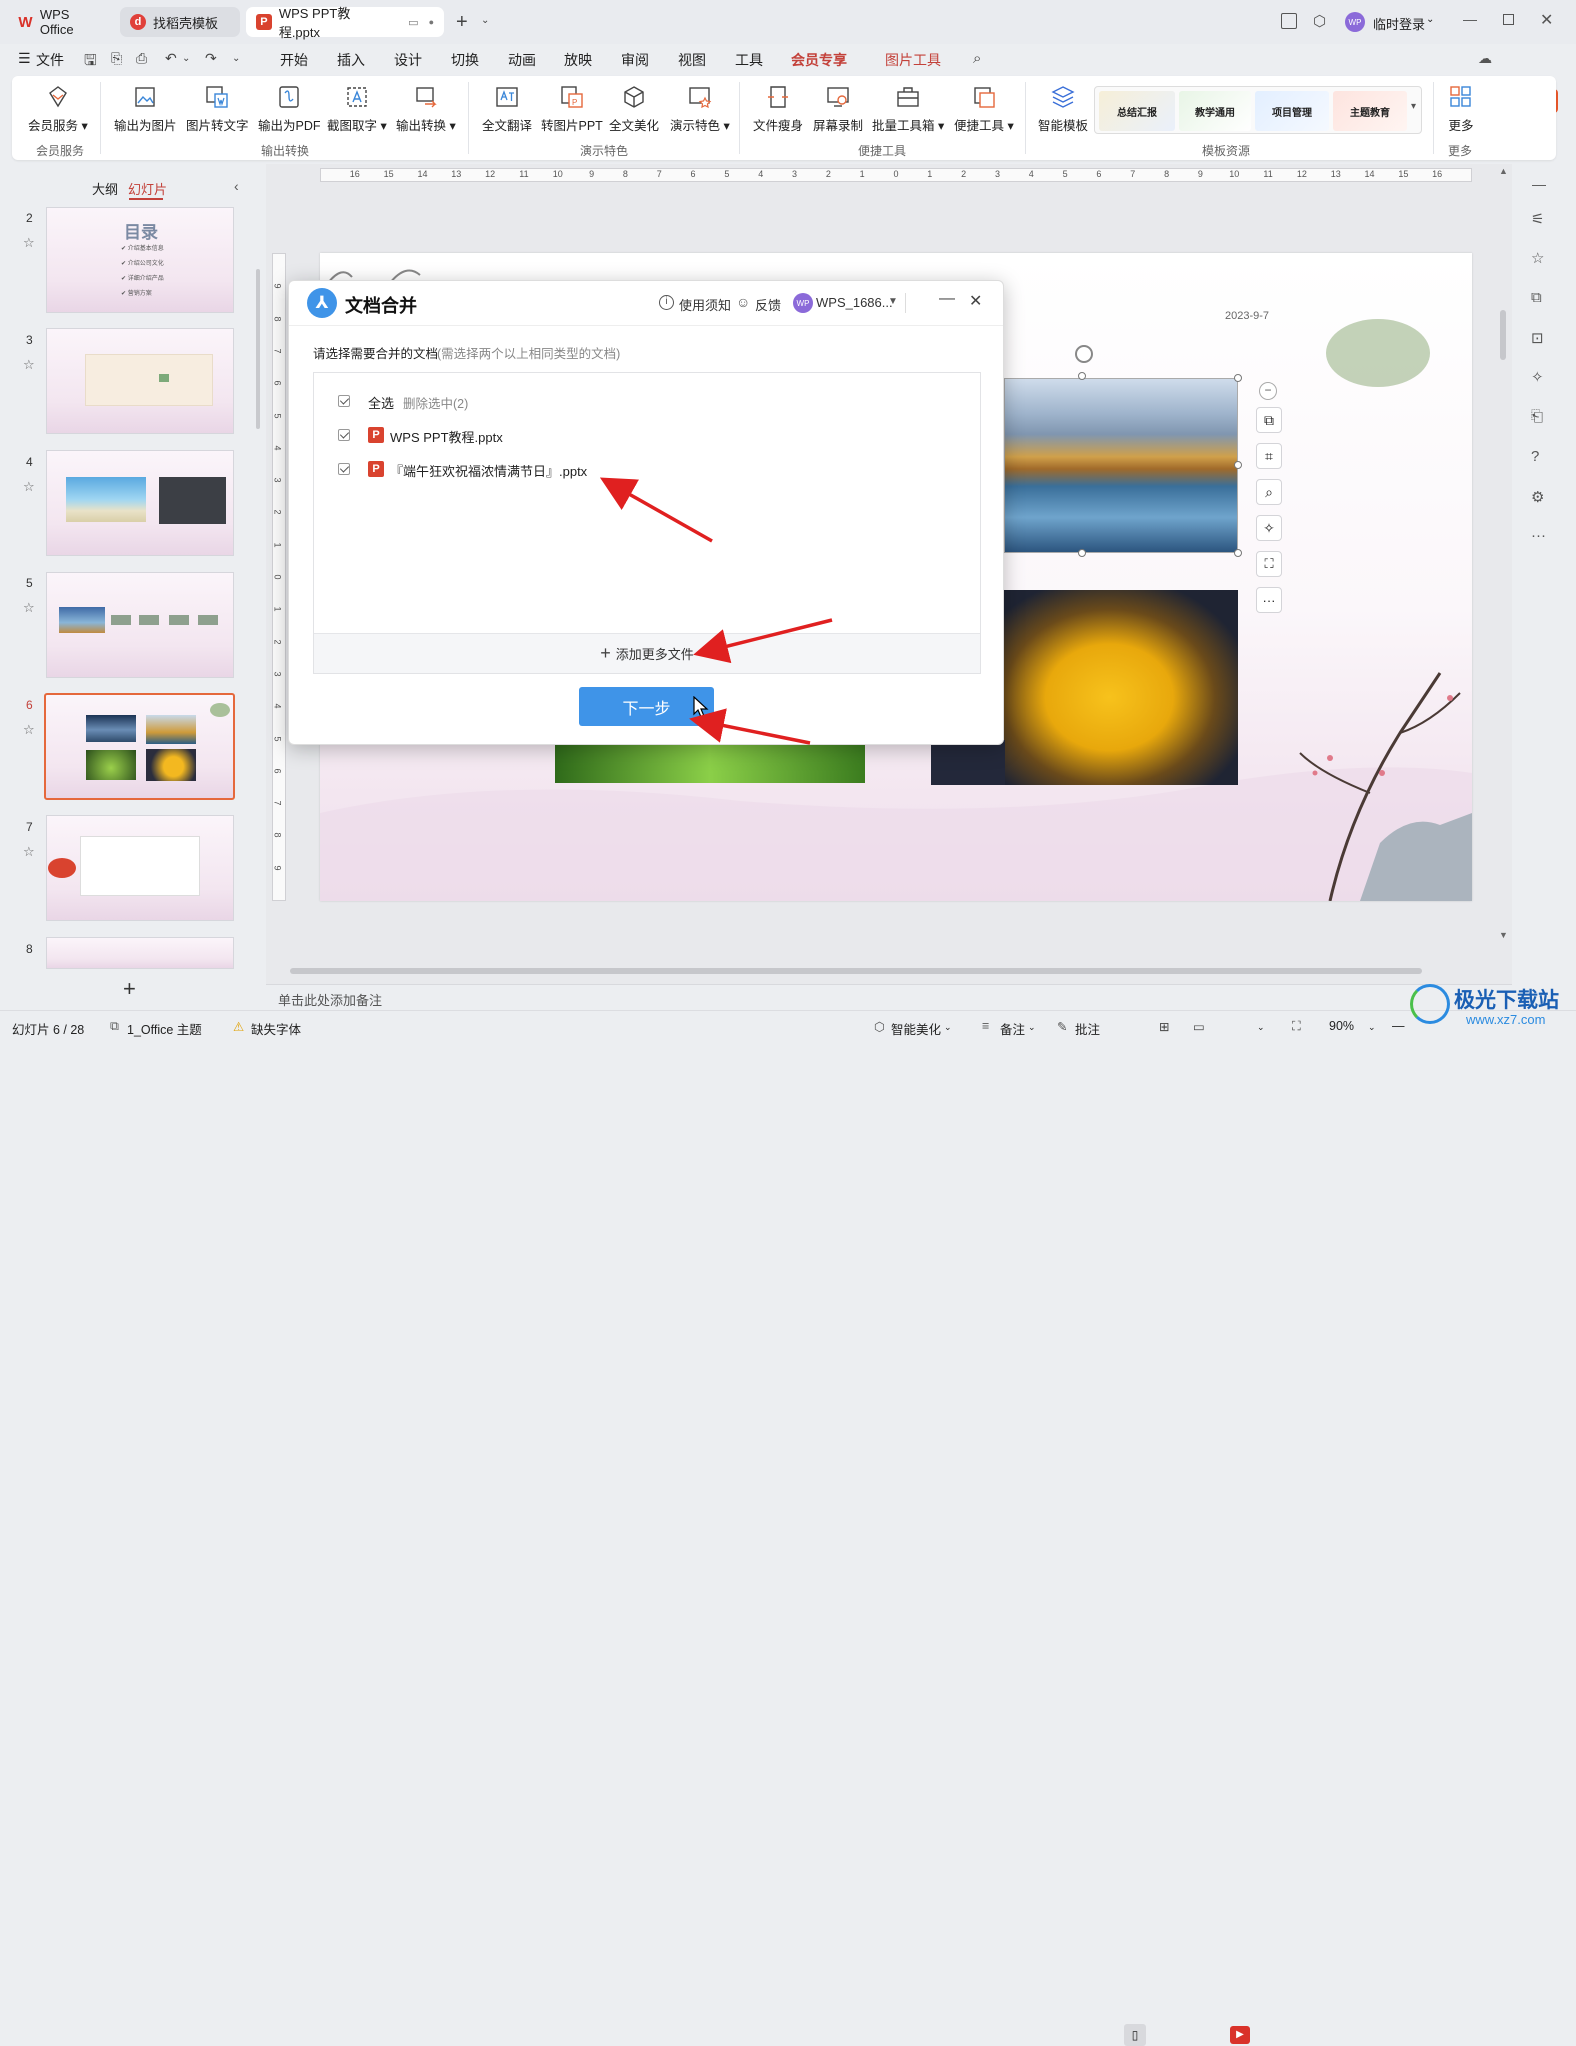 The width and height of the screenshot is (1576, 2046). I want to click on tab-docer: d 找稻壳模板, so click(180, 22).